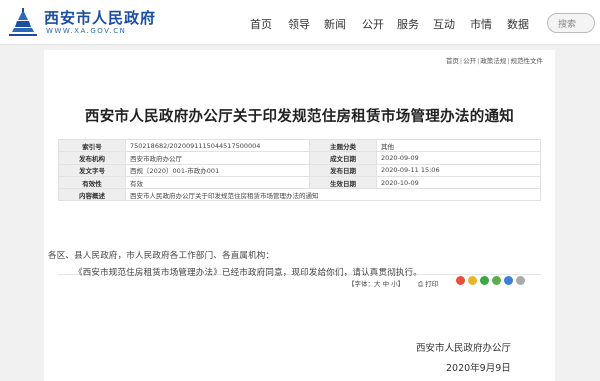 The width and height of the screenshot is (600, 381). I want to click on published-date-value: 2020-09-11 15:06, so click(458, 170).